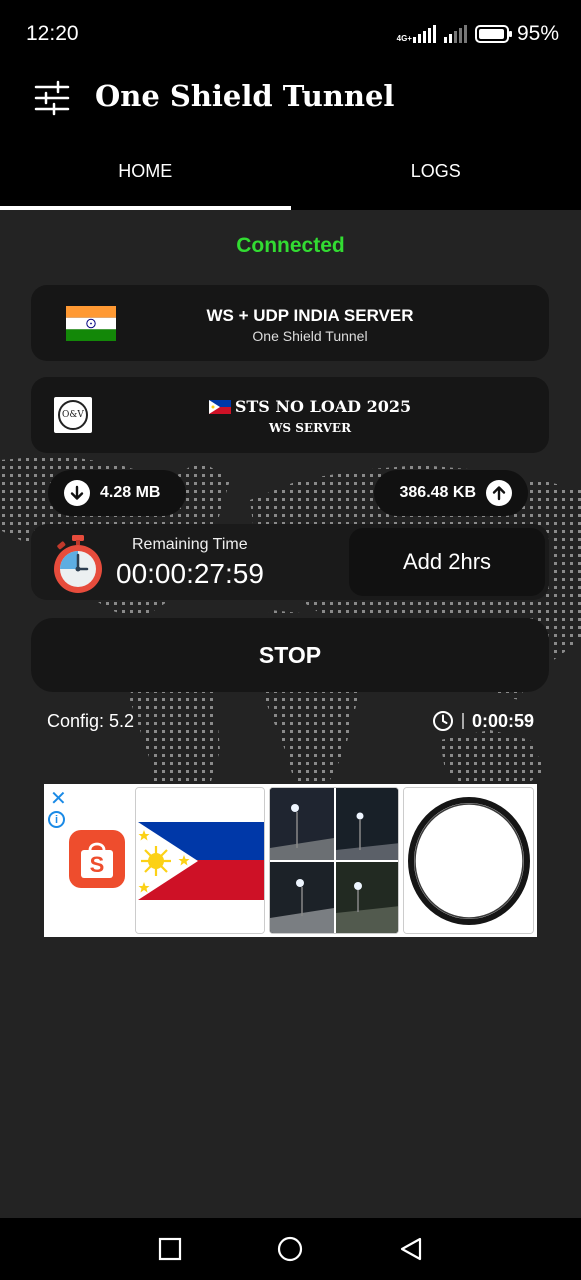 The width and height of the screenshot is (581, 1280). I want to click on home-circle-icon, so click(290, 1249).